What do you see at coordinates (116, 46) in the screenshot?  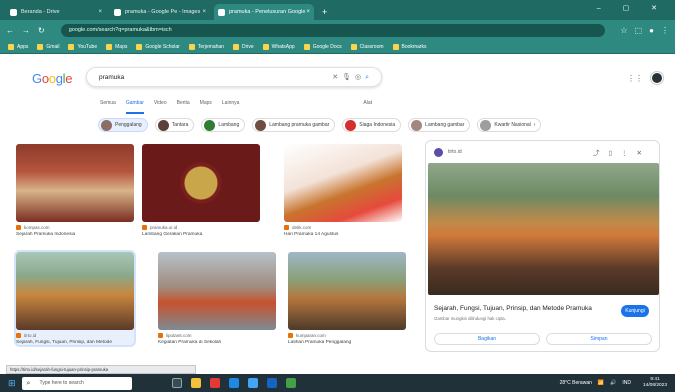 I see `bookmark-item: Maps` at bounding box center [116, 46].